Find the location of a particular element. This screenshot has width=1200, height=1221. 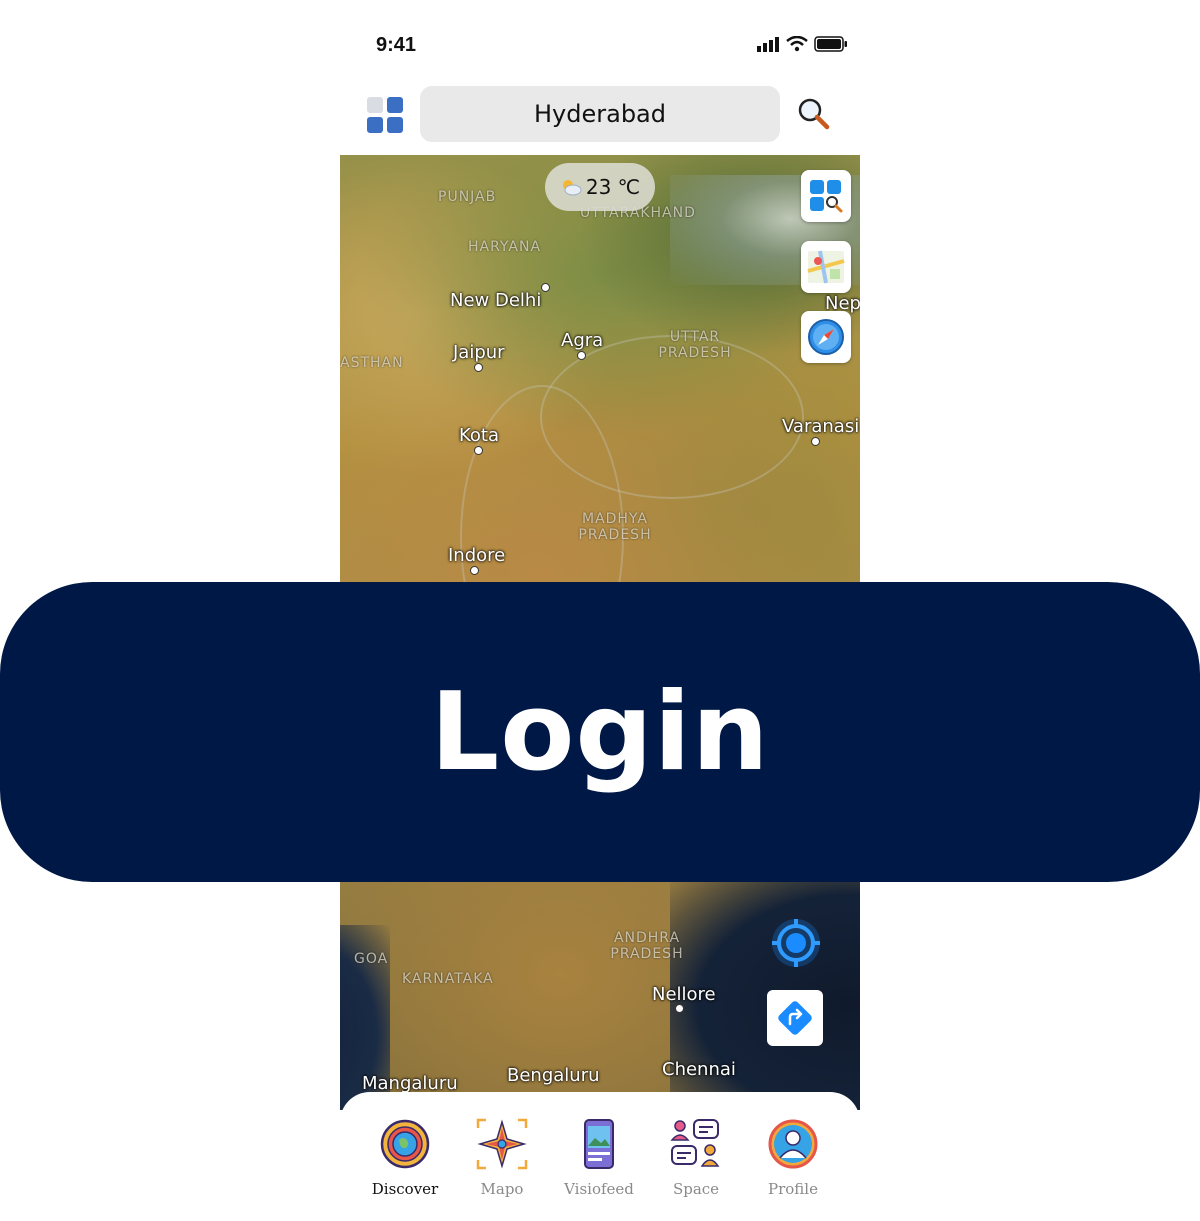

city-label: Jaipur is located at coordinates (479, 352).